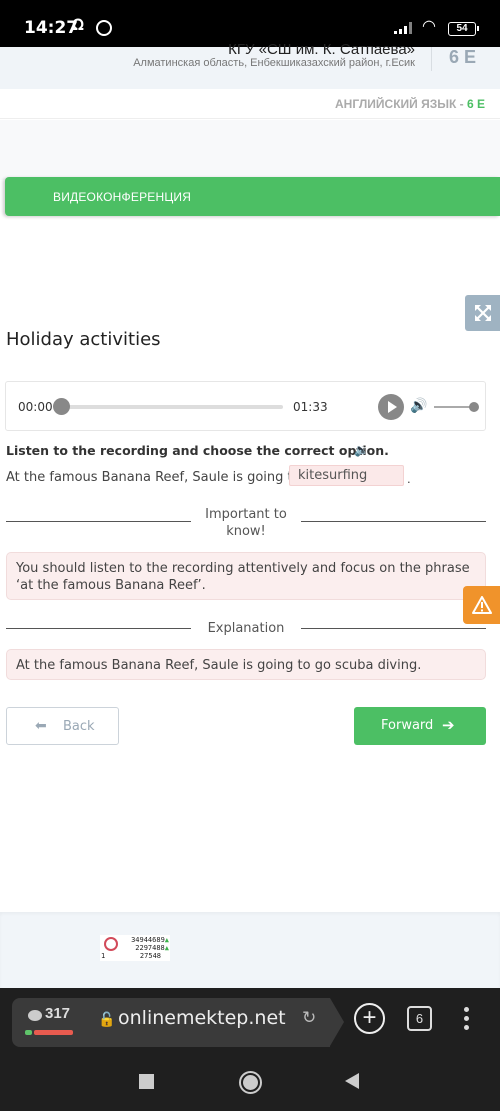 The image size is (500, 1111). Describe the element at coordinates (246, 514) in the screenshot. I see `important-label-line1: Important to` at that location.